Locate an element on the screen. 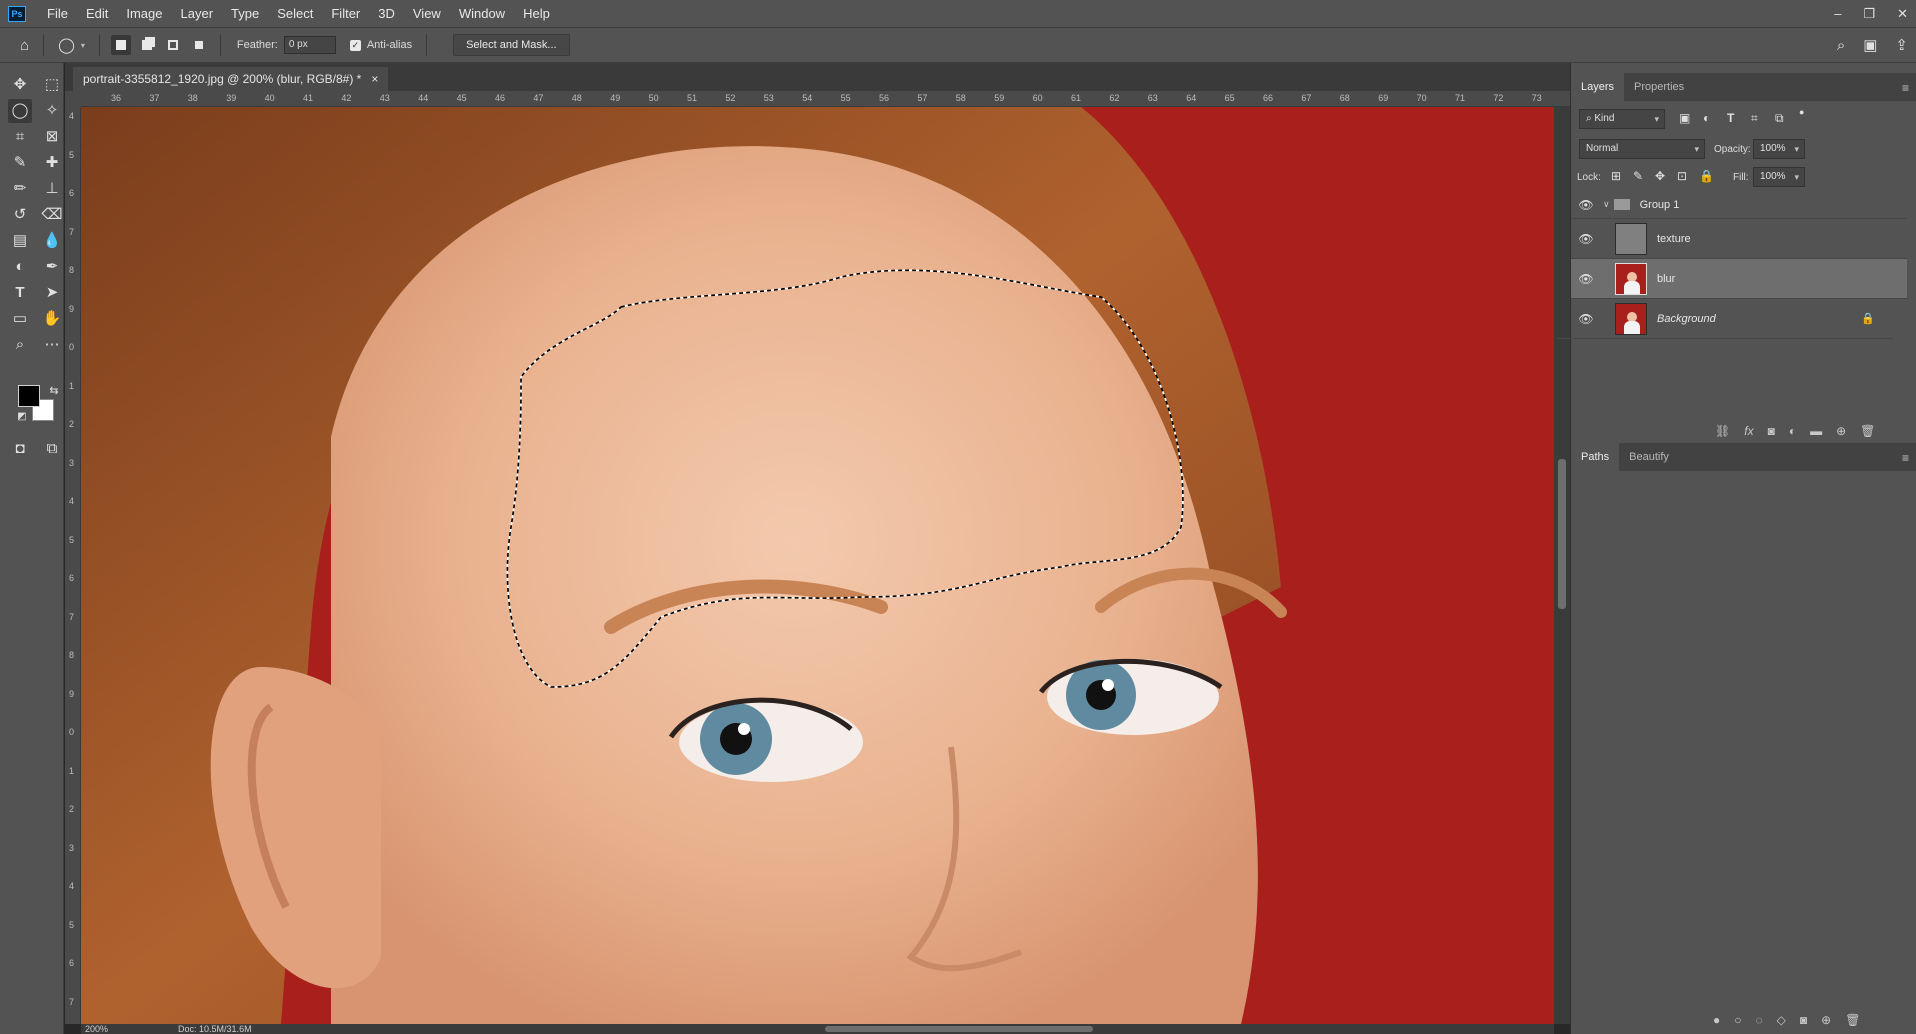 The image size is (1916, 1034). layer-filter-select: ⌕ Kind ▾ is located at coordinates (1622, 119).